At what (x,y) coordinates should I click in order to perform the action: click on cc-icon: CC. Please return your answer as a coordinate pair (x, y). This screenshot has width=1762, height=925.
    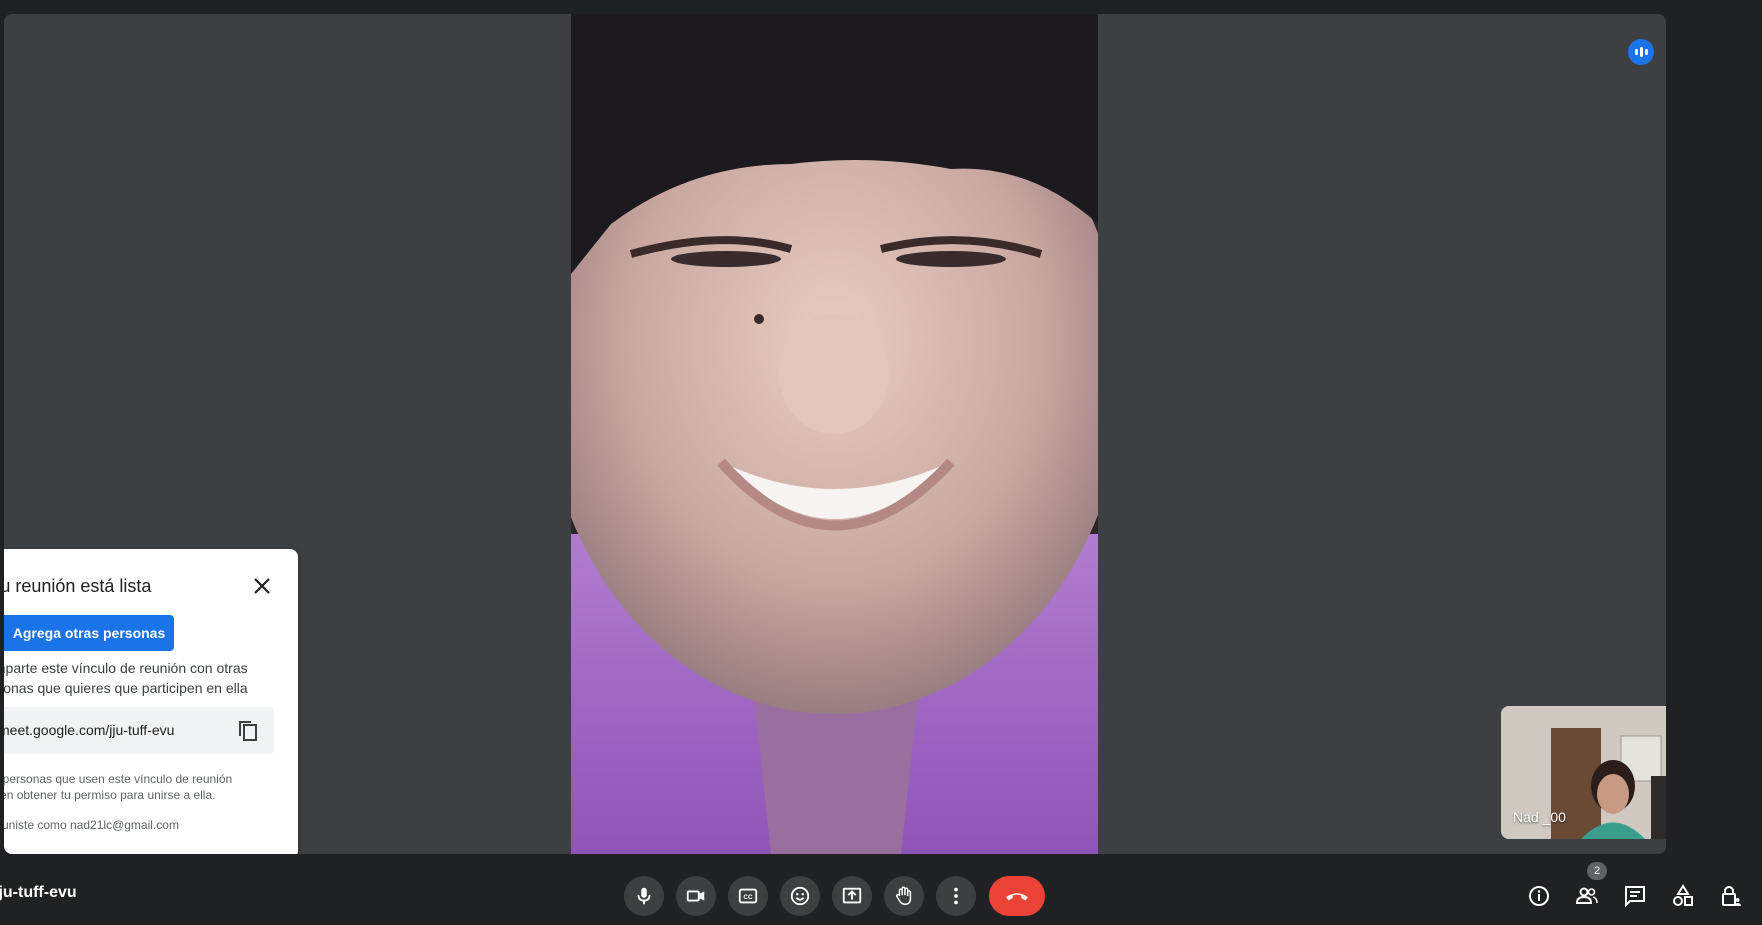
    Looking at the image, I should click on (748, 896).